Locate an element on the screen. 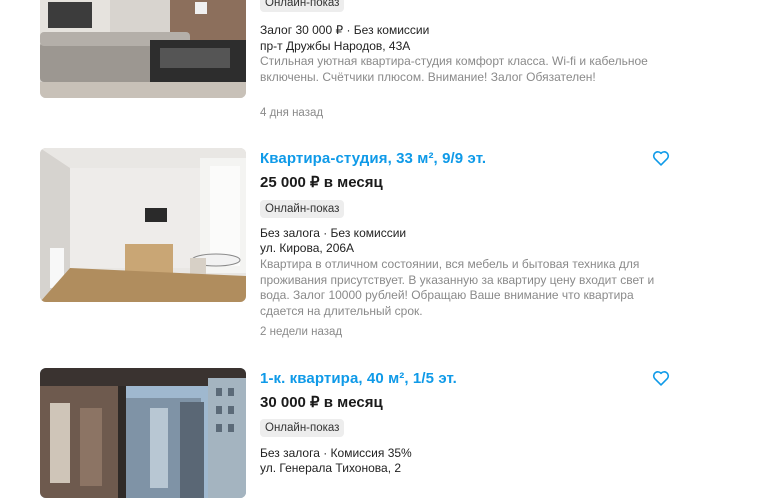 The image size is (770, 498). listing-price: 25 000 ₽ в месяц is located at coordinates (321, 182).